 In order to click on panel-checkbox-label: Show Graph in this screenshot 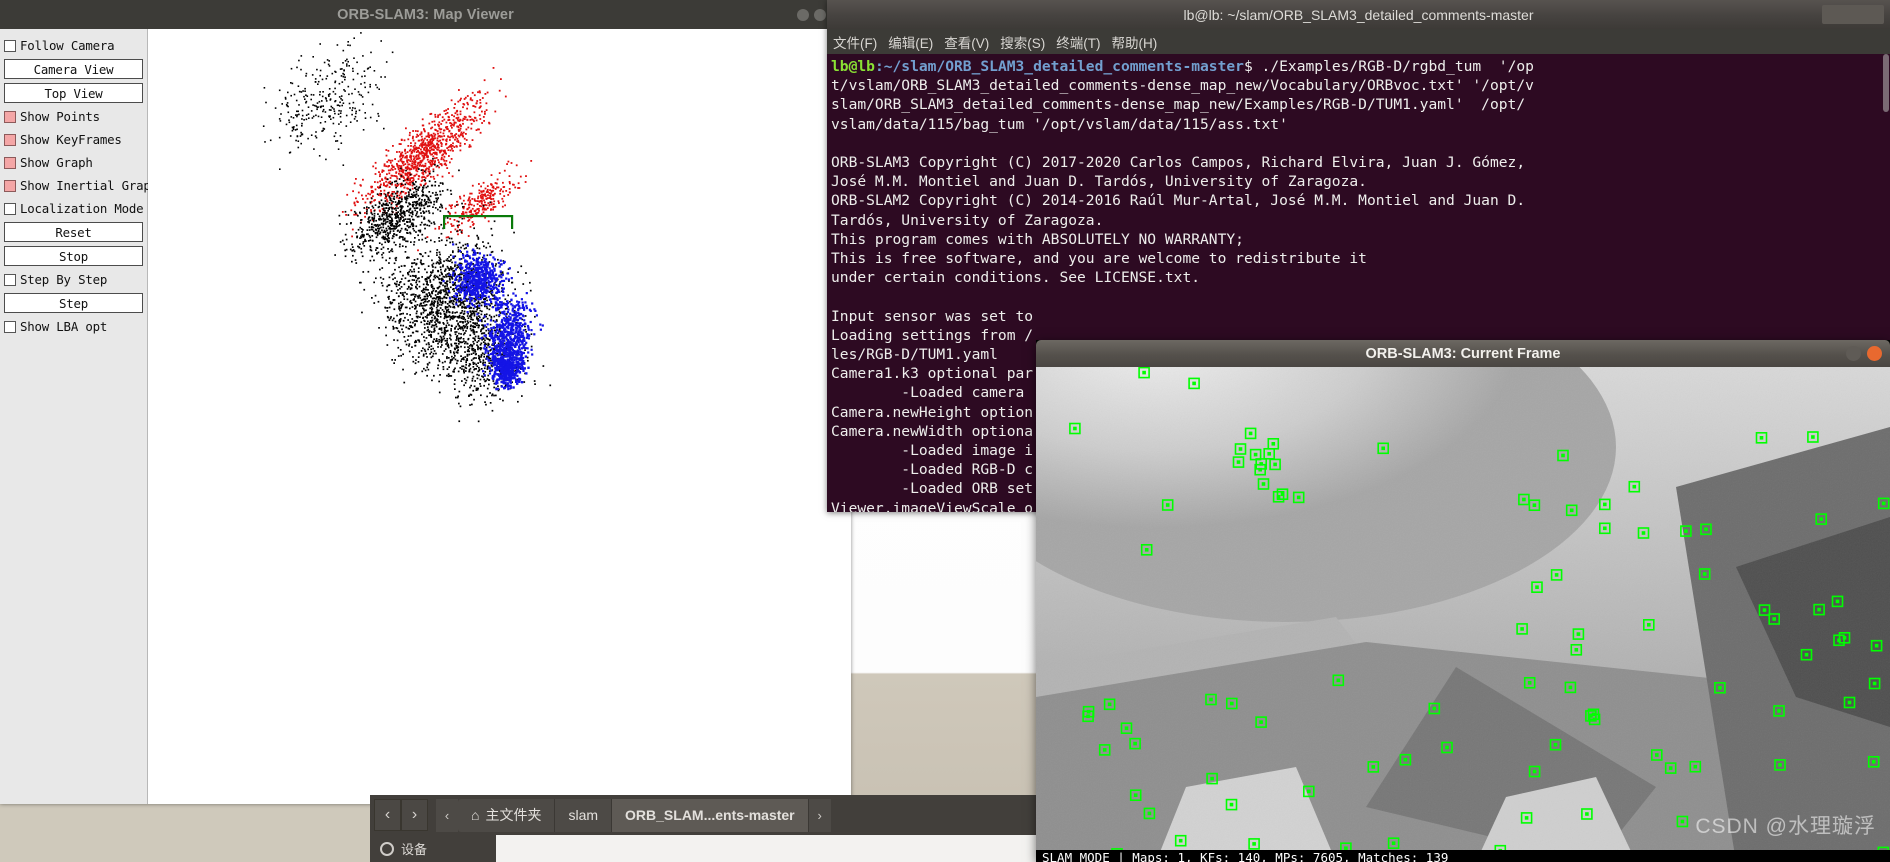, I will do `click(56, 162)`.